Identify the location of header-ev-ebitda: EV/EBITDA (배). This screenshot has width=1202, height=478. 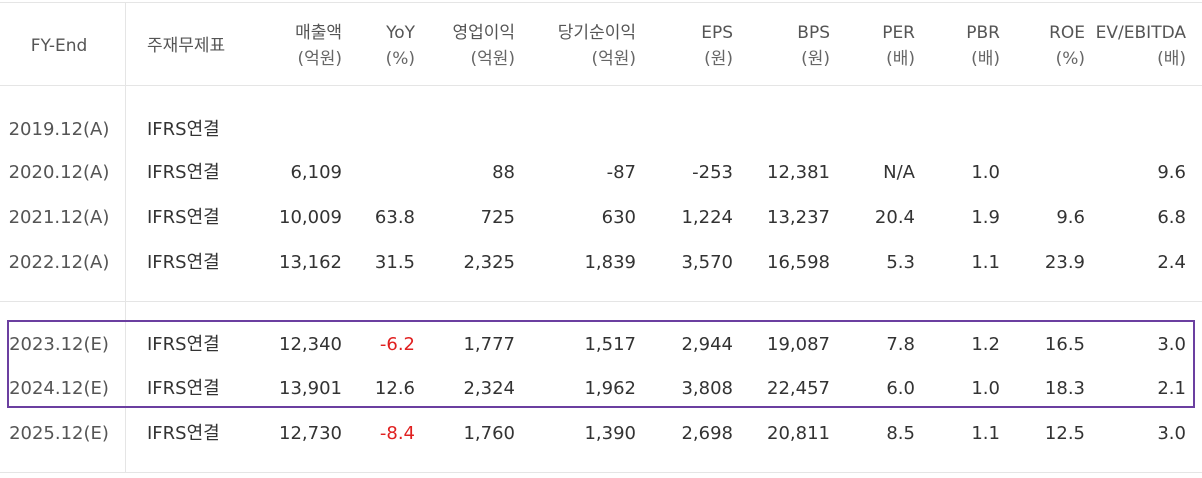
(1138, 46).